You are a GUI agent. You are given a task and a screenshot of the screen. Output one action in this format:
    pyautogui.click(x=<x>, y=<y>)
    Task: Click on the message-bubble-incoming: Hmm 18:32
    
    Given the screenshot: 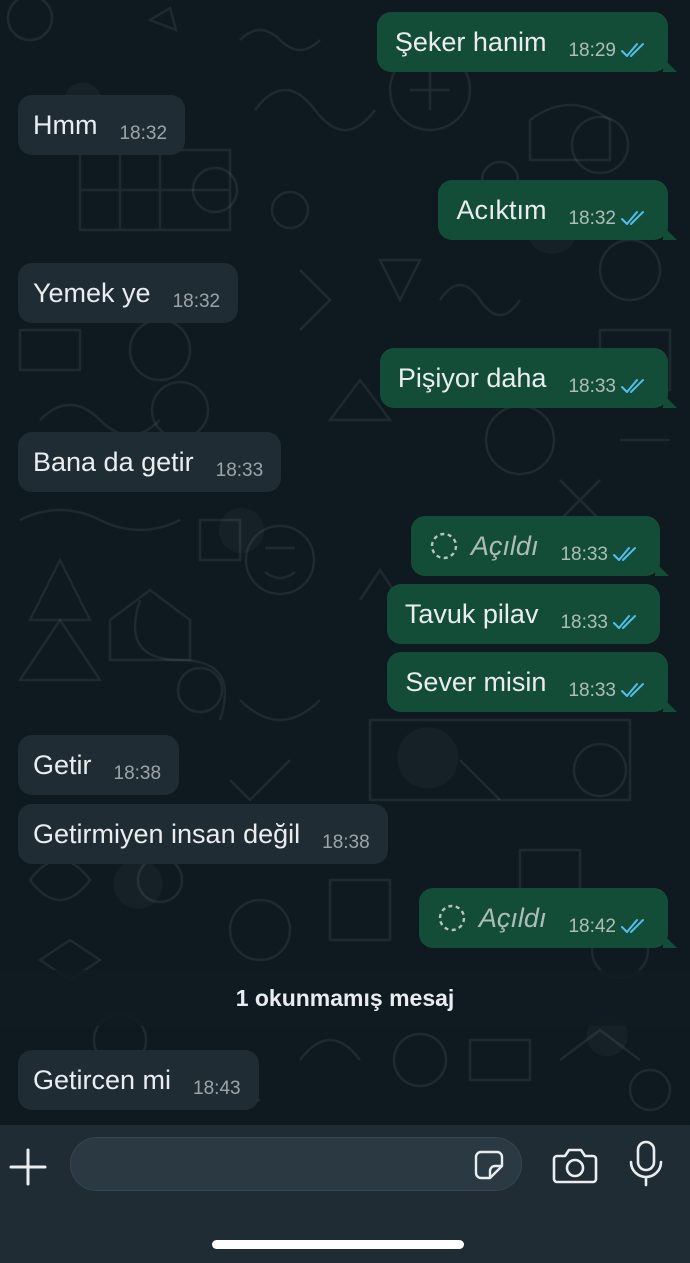 What is the action you would take?
    pyautogui.click(x=102, y=125)
    